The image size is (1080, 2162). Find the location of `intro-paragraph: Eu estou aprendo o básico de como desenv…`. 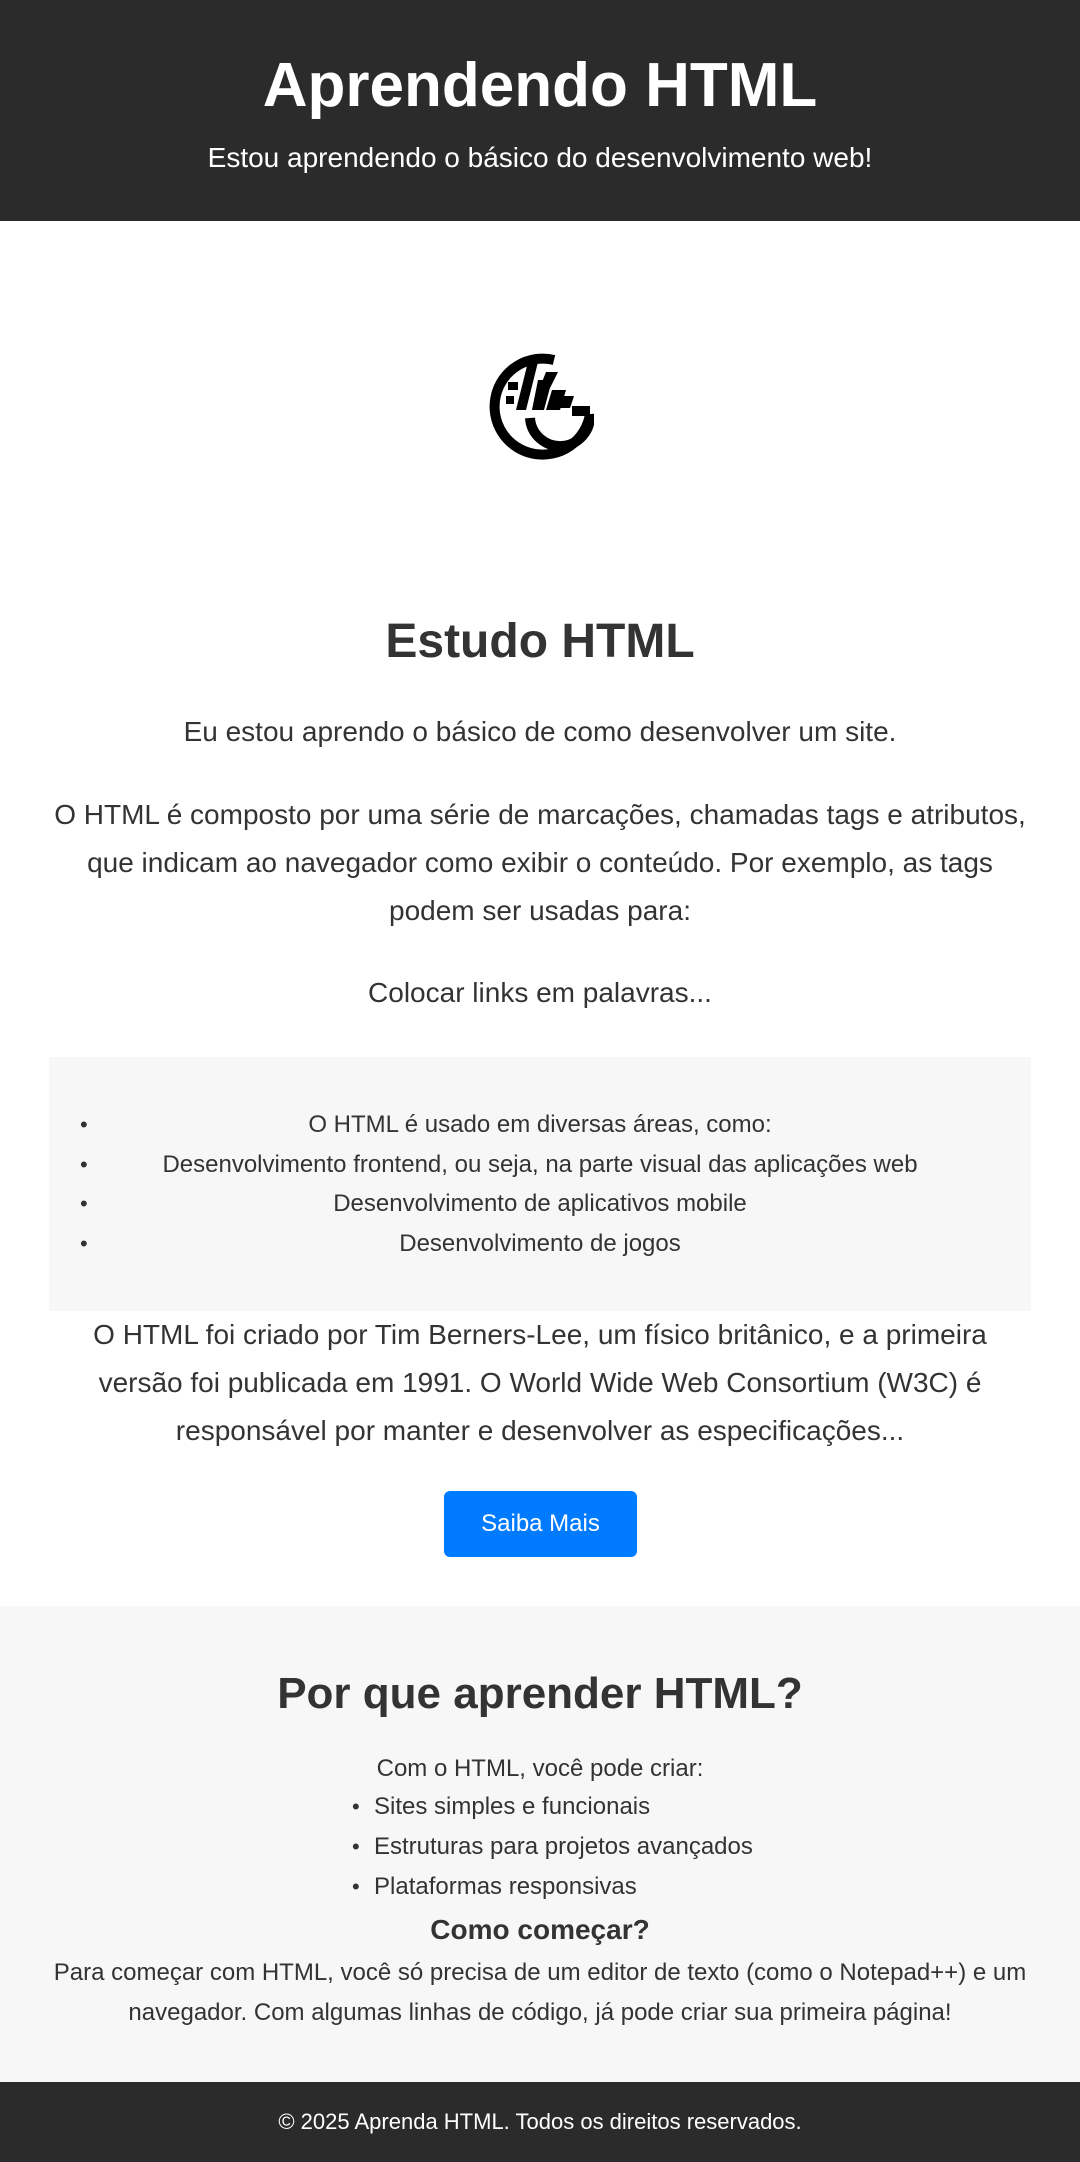

intro-paragraph: Eu estou aprendo o básico de como desenv… is located at coordinates (540, 731).